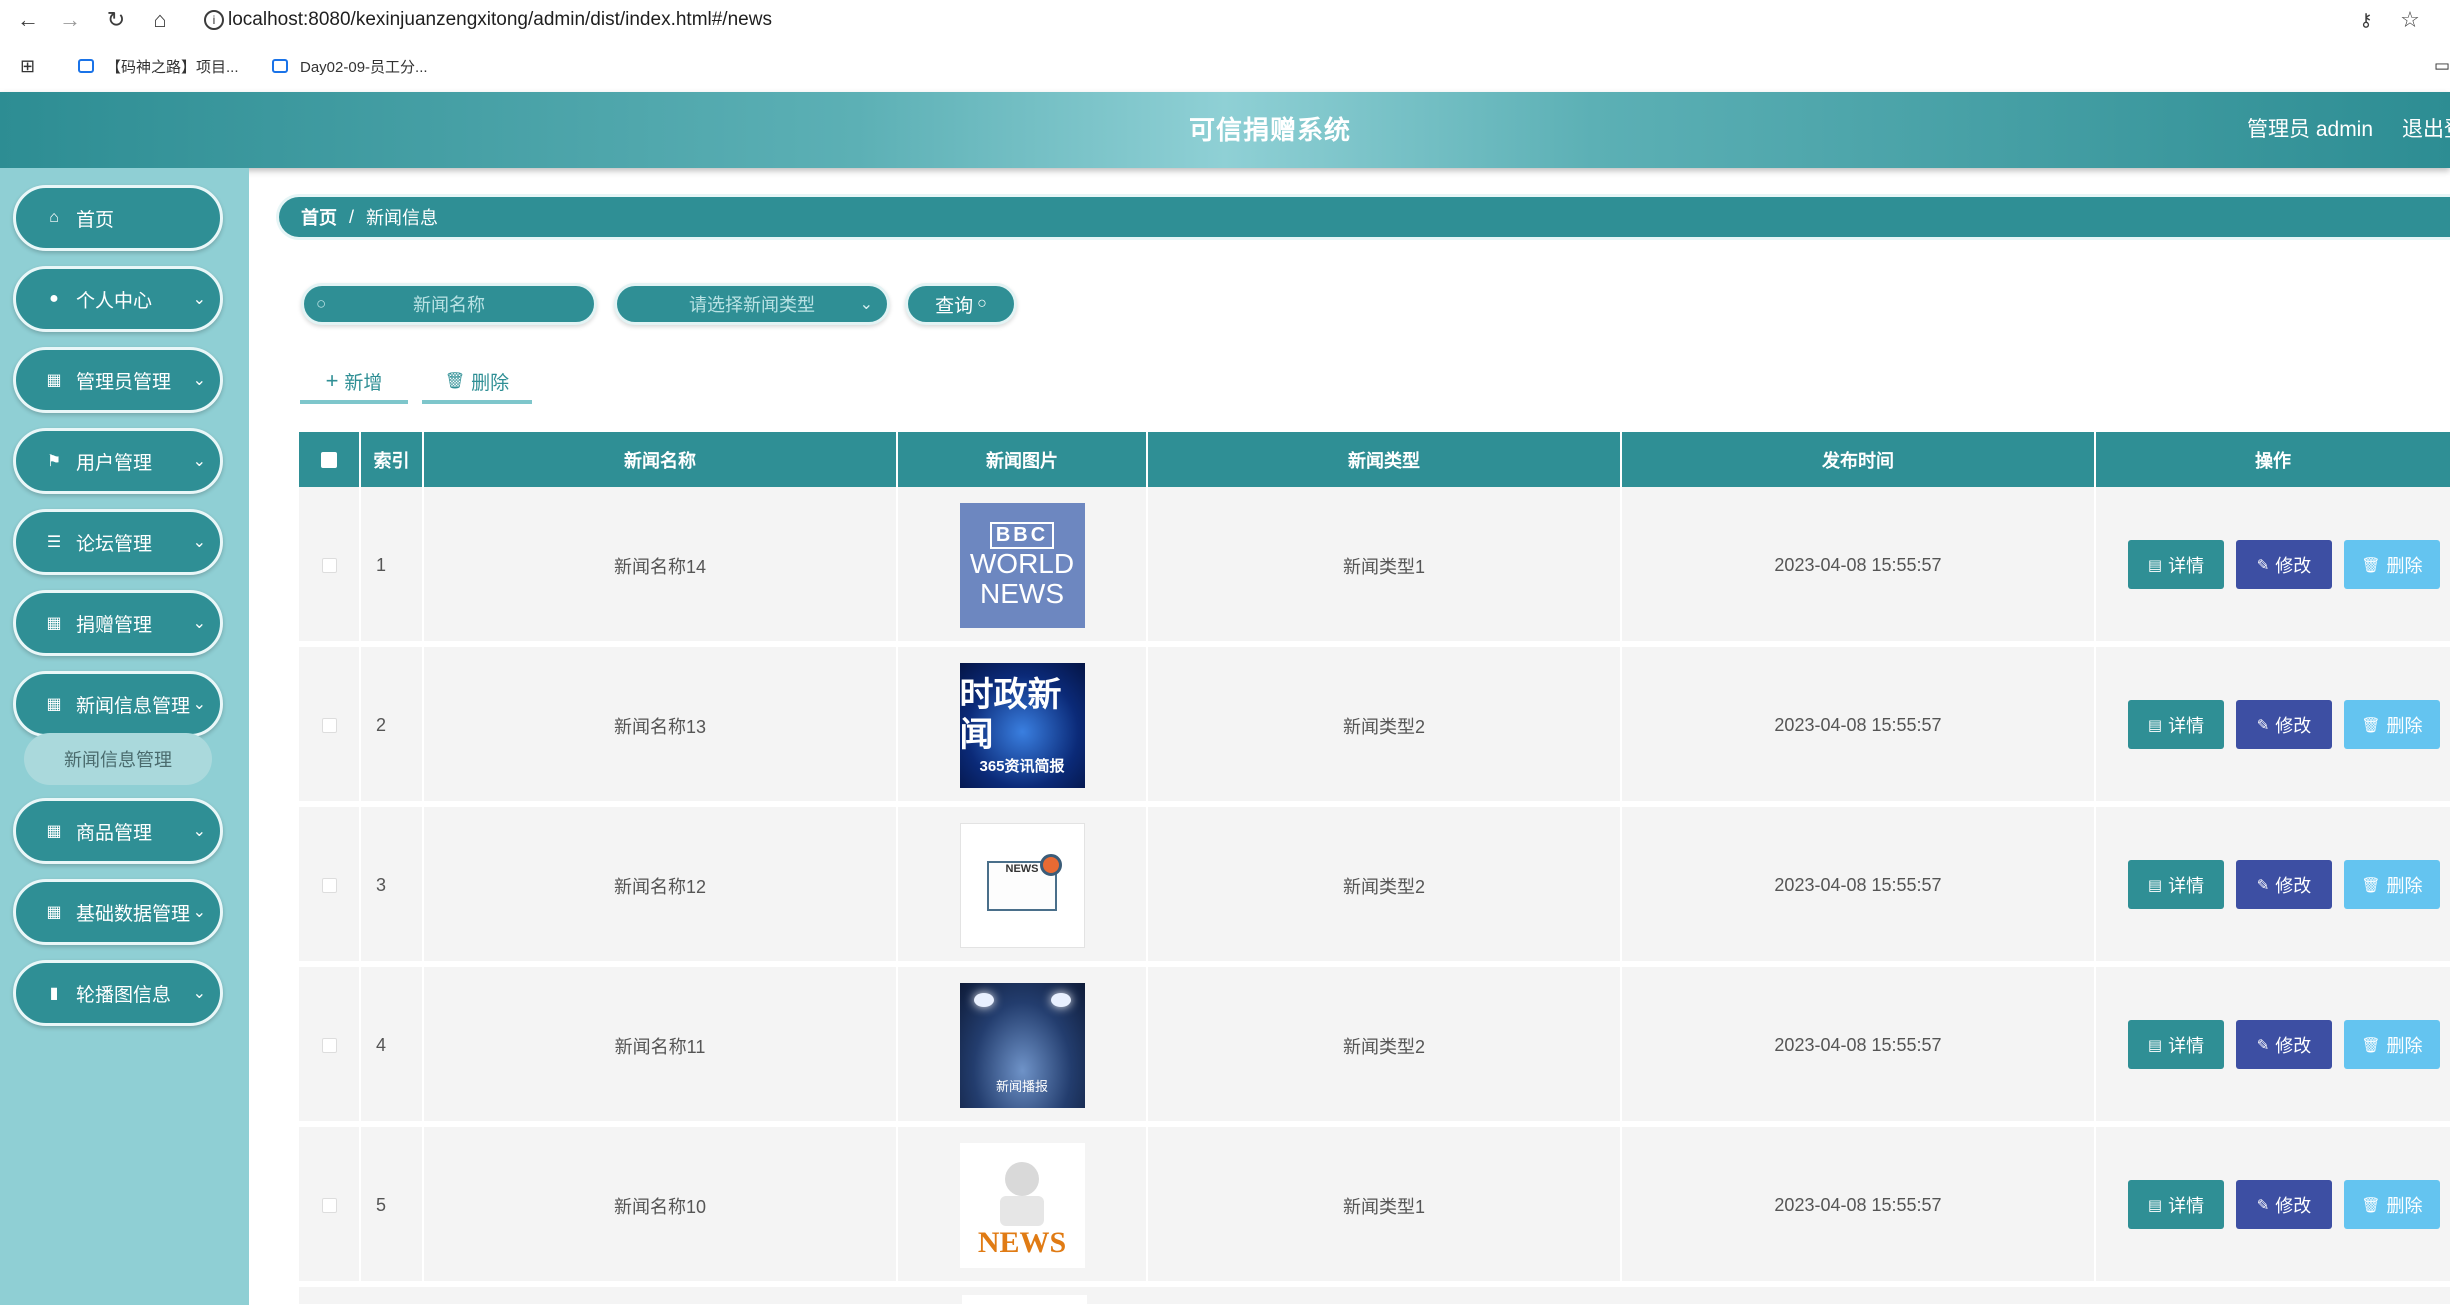  What do you see at coordinates (961, 304) in the screenshot?
I see `query-button: 查询 ○` at bounding box center [961, 304].